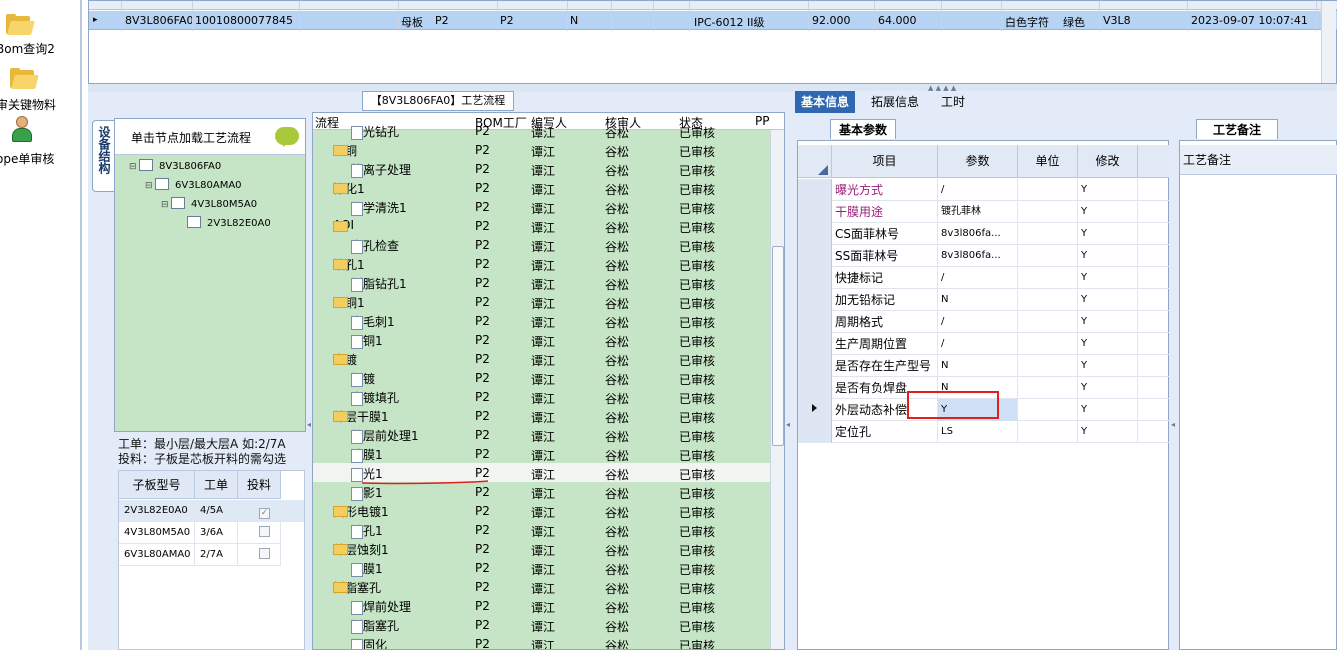 This screenshot has height=650, width=1337. Describe the element at coordinates (885, 278) in the screenshot. I see `cell-item: 快捷标记` at that location.